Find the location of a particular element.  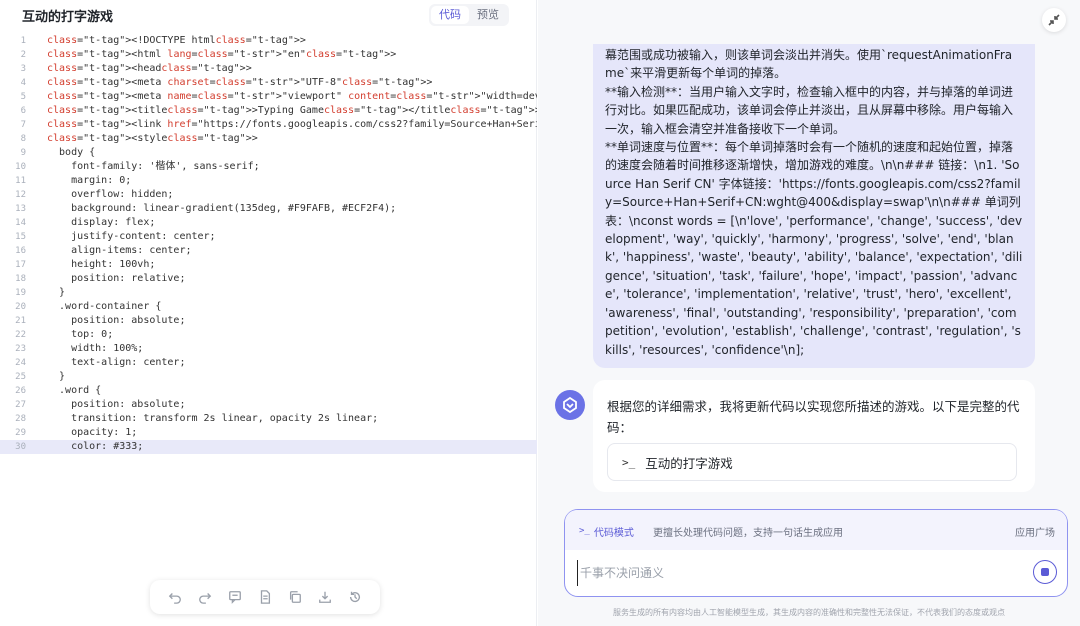

editor-toolbar is located at coordinates (265, 597).